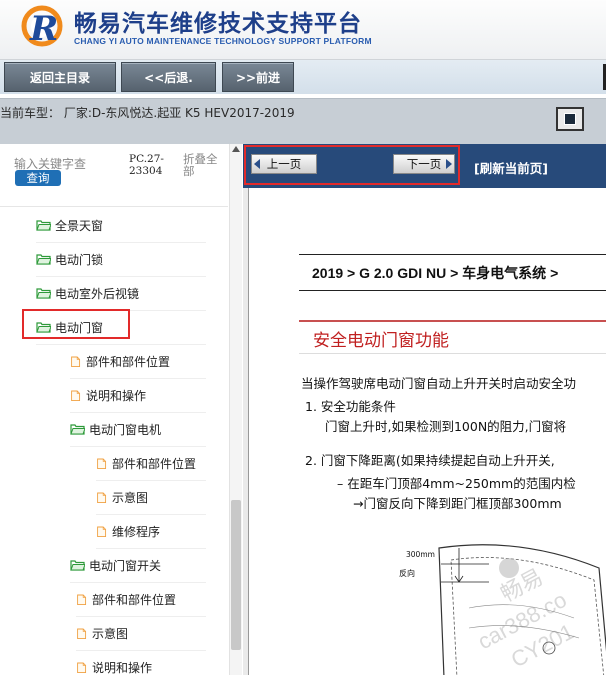 The image size is (606, 675). I want to click on forward-button: >>前进, so click(258, 77).